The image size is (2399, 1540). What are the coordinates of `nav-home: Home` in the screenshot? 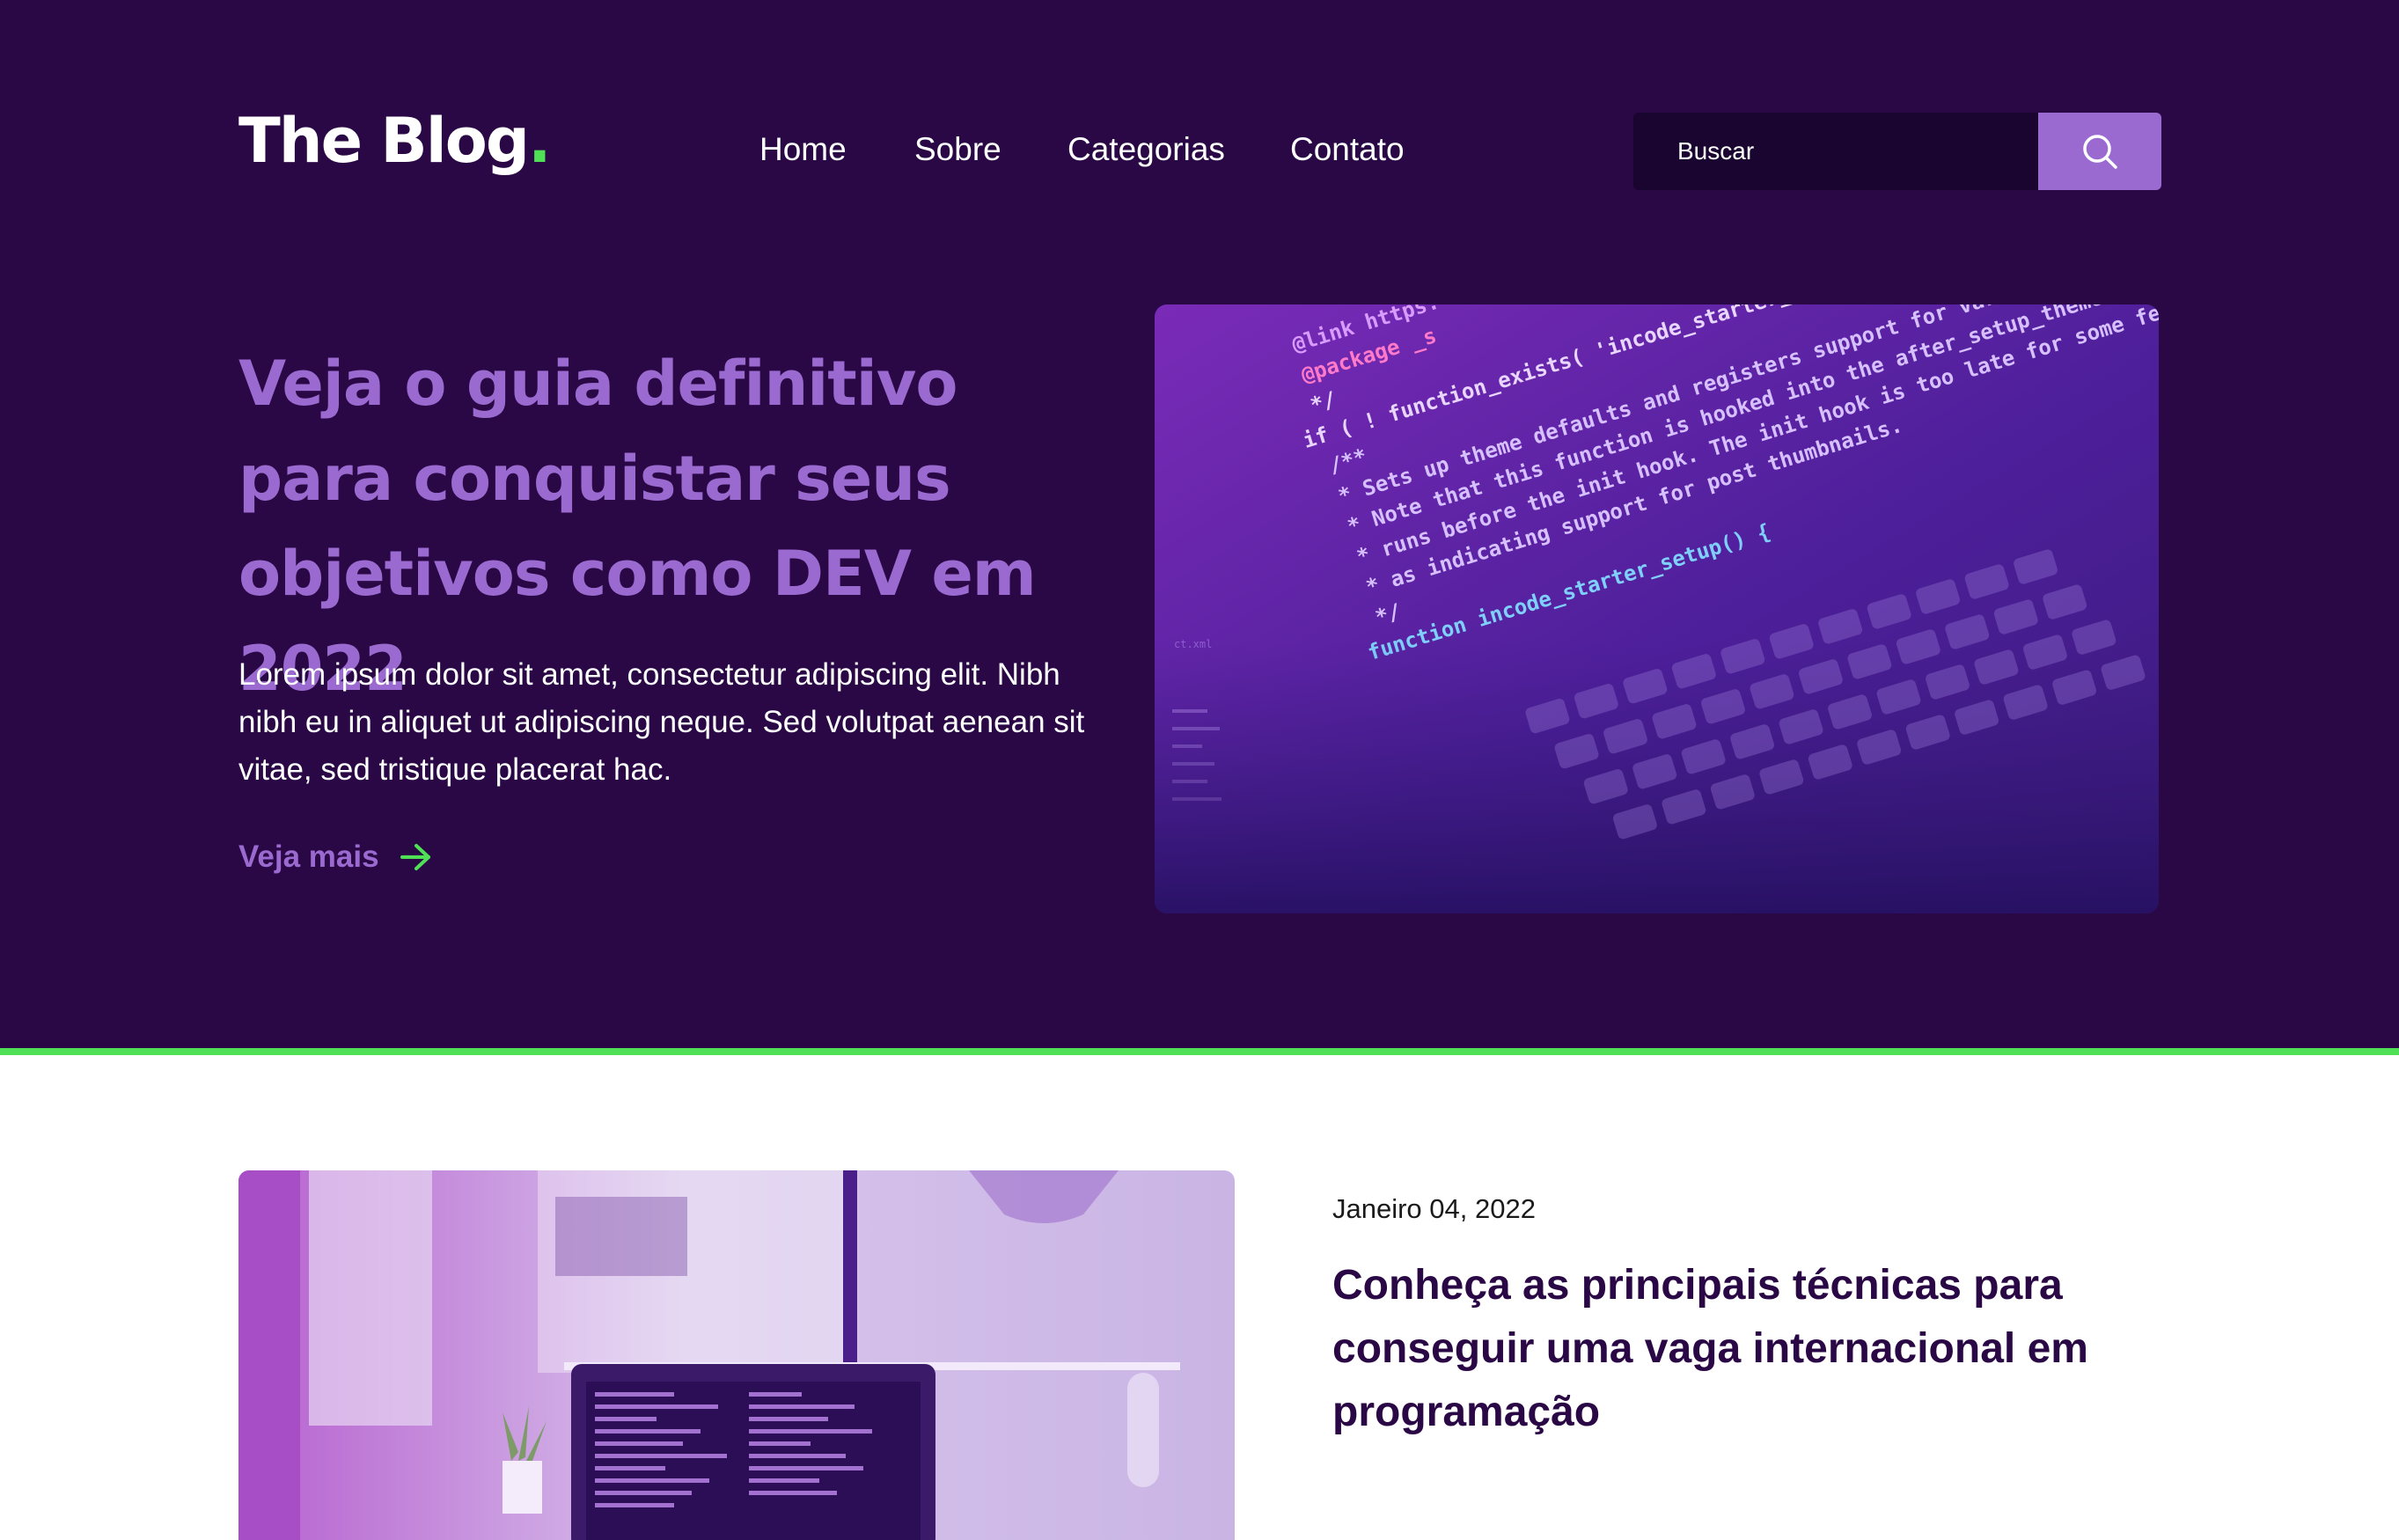 It's located at (803, 150).